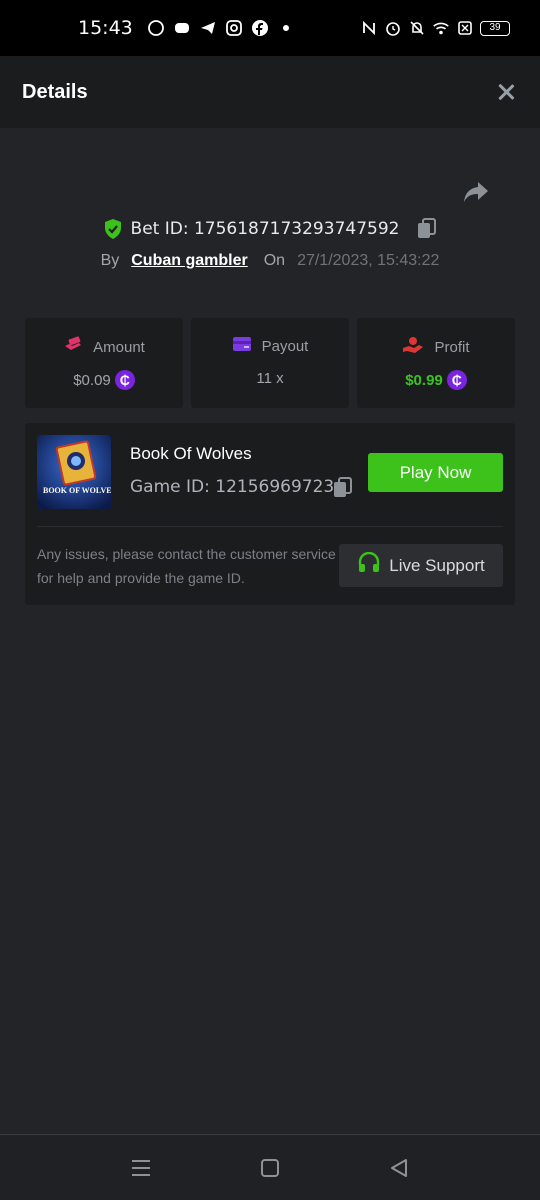  I want to click on bet-date: 27/1/2023, 15:43:22, so click(368, 260).